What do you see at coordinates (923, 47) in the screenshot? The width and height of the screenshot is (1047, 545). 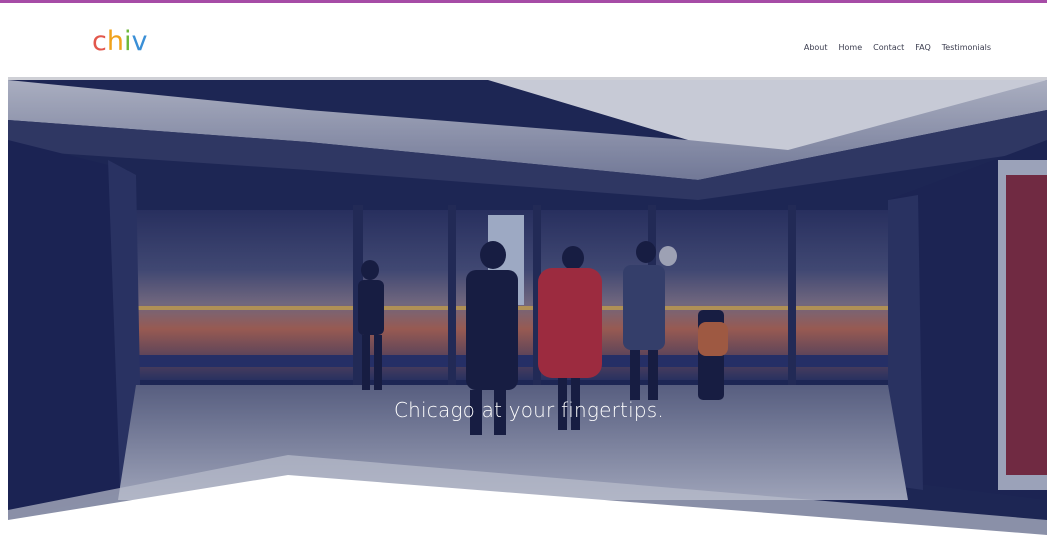 I see `nav-link-faq: FAQ` at bounding box center [923, 47].